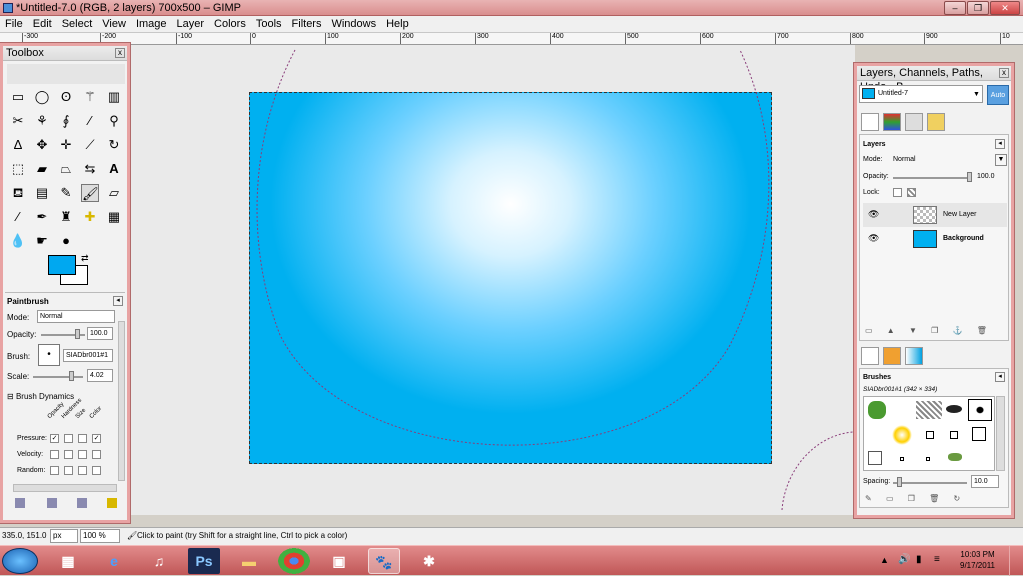  I want to click on brushes-scrollbar, so click(1000, 433).